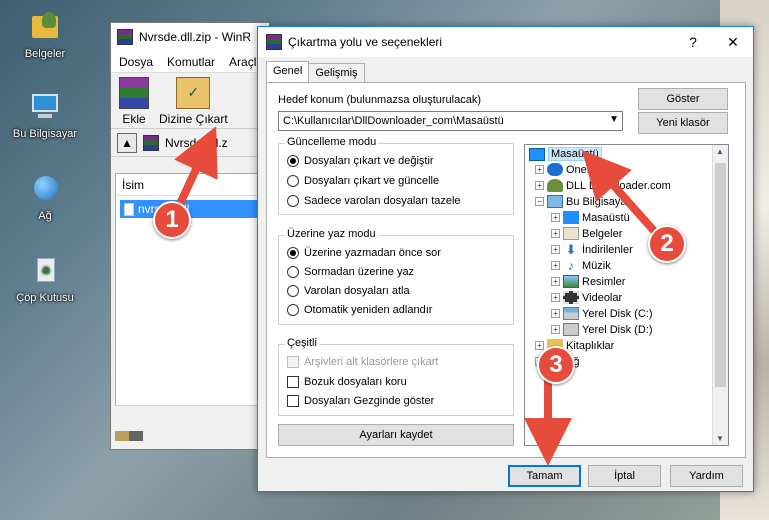 The width and height of the screenshot is (769, 520). Describe the element at coordinates (720, 275) in the screenshot. I see `scroll-thumb` at that location.